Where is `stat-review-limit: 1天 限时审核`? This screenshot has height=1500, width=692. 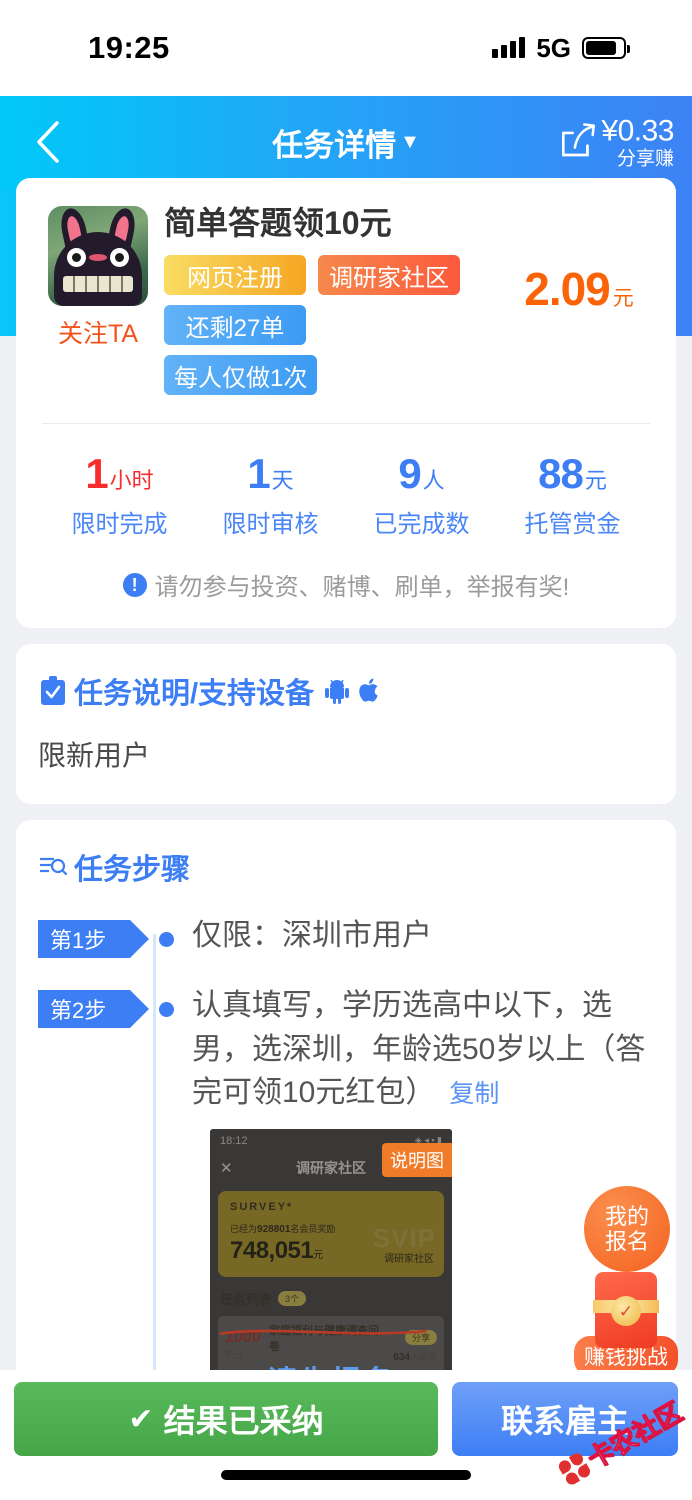 stat-review-limit: 1天 限时审核 is located at coordinates (270, 494).